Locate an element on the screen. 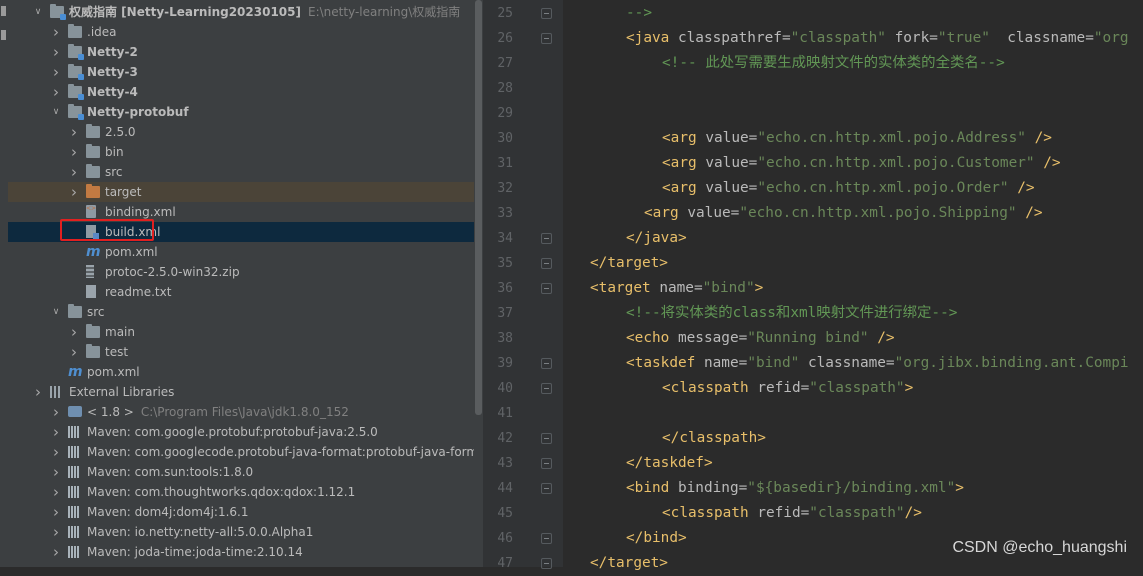  code-line: <!-- 此处写需要生成映射文件的实体类的全类名--> is located at coordinates (784, 63).